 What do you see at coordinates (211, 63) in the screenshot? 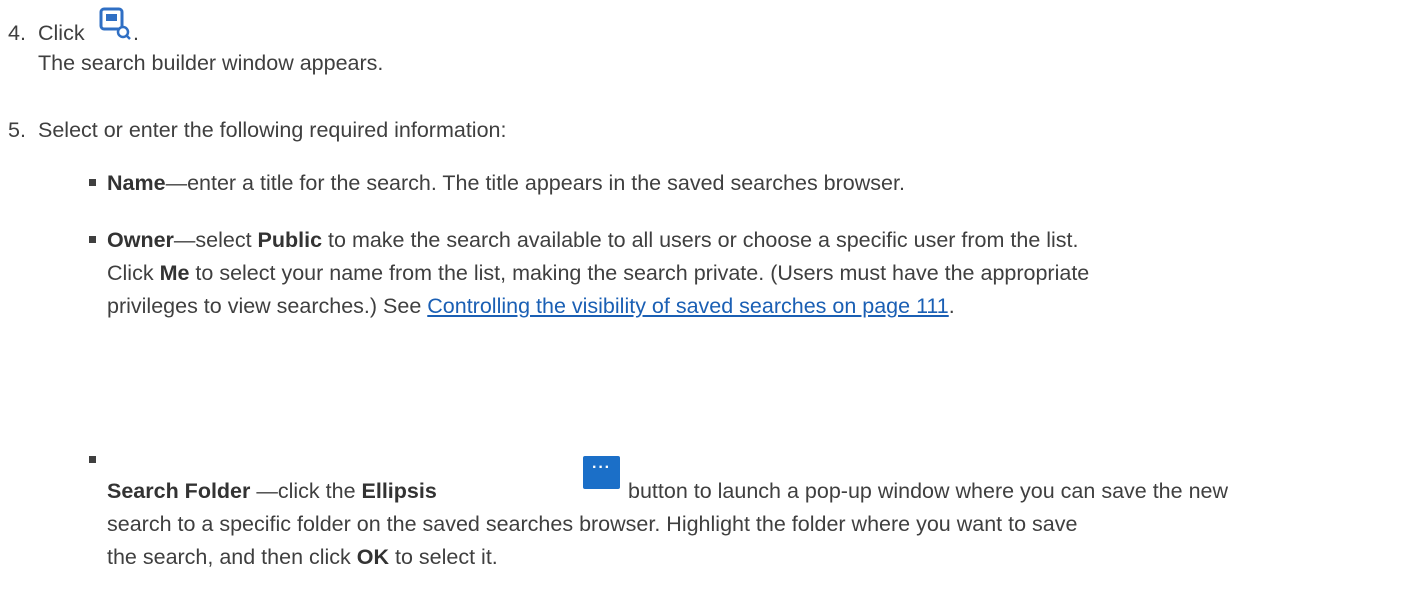
I see `step-result: The search builder window appears.` at bounding box center [211, 63].